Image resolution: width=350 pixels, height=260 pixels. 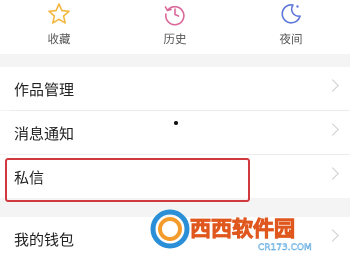 What do you see at coordinates (242, 229) in the screenshot?
I see `svg-text: 西西软件园` at bounding box center [242, 229].